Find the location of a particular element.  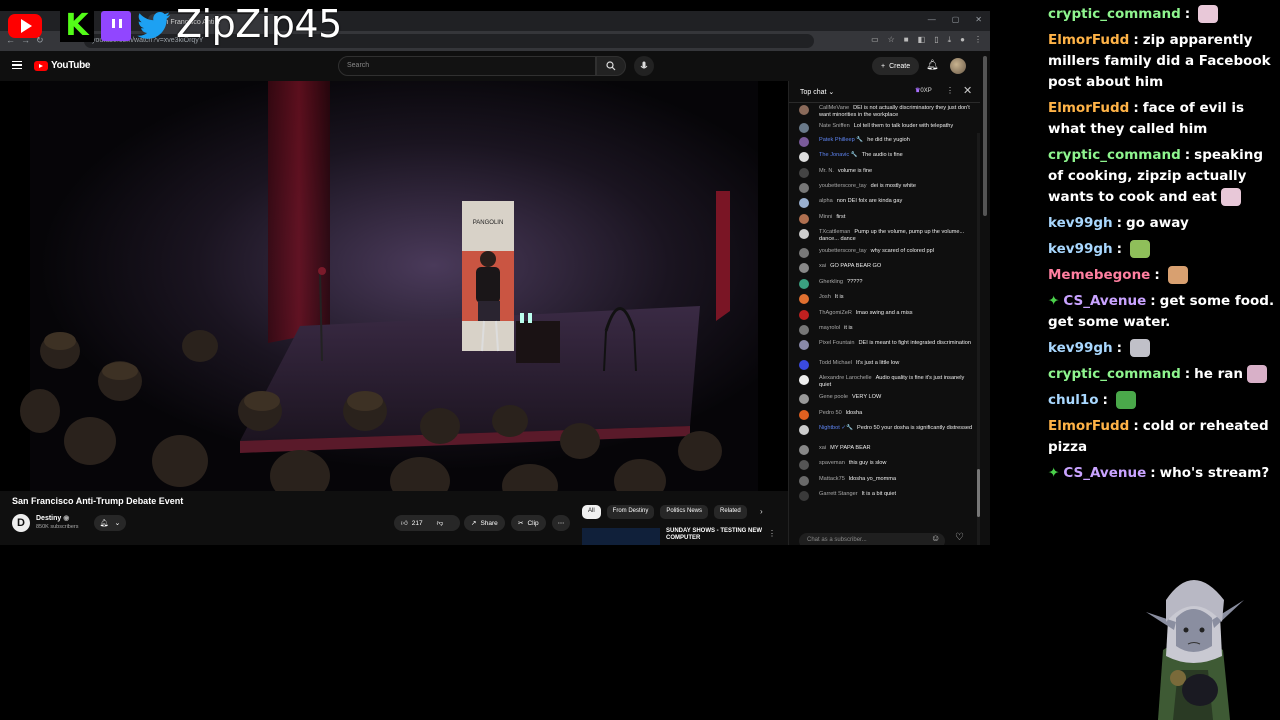

chat-author-name: Pixel Fountain is located at coordinates (836, 343).